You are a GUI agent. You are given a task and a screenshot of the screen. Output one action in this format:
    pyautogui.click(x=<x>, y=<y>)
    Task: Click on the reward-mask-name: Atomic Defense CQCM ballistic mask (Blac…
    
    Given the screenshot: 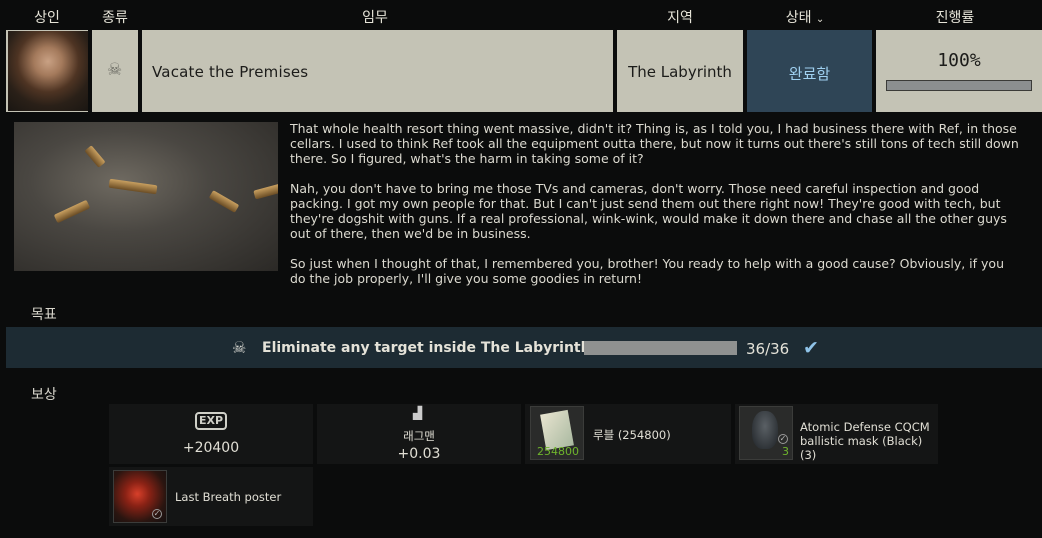 What is the action you would take?
    pyautogui.click(x=865, y=441)
    